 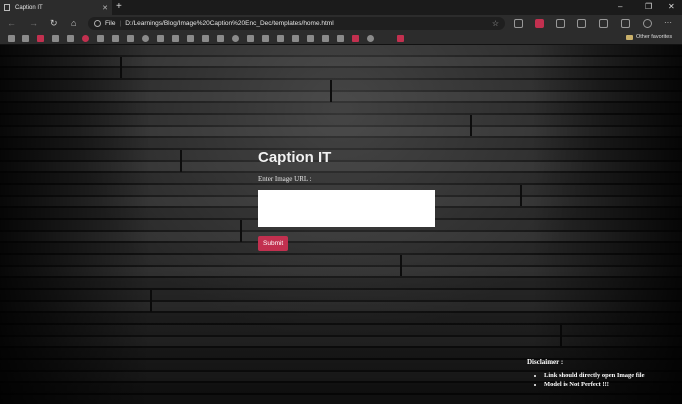 What do you see at coordinates (613, 375) in the screenshot?
I see `disclaimer-item: Link should directly open Image file` at bounding box center [613, 375].